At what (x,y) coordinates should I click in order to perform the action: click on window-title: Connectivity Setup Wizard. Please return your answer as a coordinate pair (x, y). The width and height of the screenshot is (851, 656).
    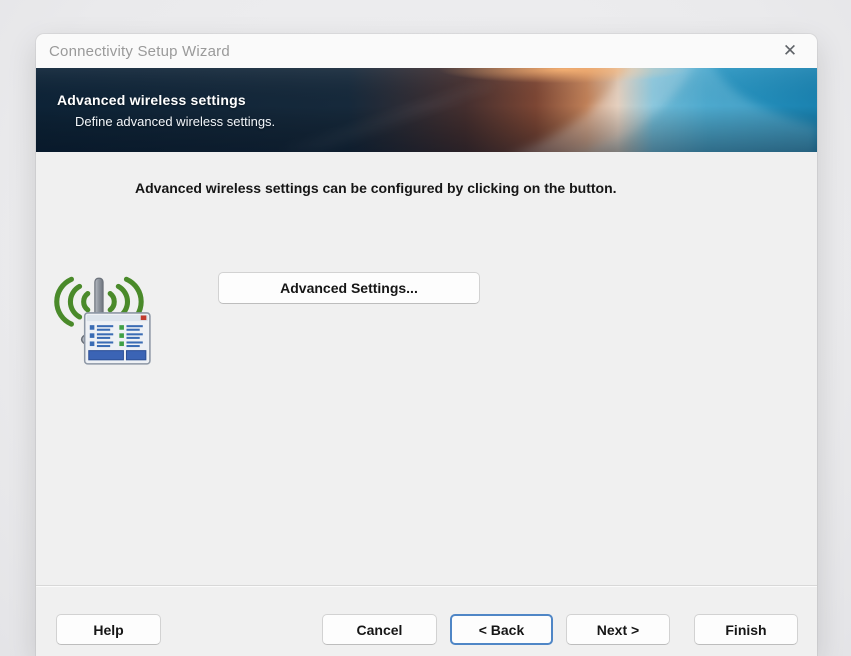
    Looking at the image, I should click on (139, 51).